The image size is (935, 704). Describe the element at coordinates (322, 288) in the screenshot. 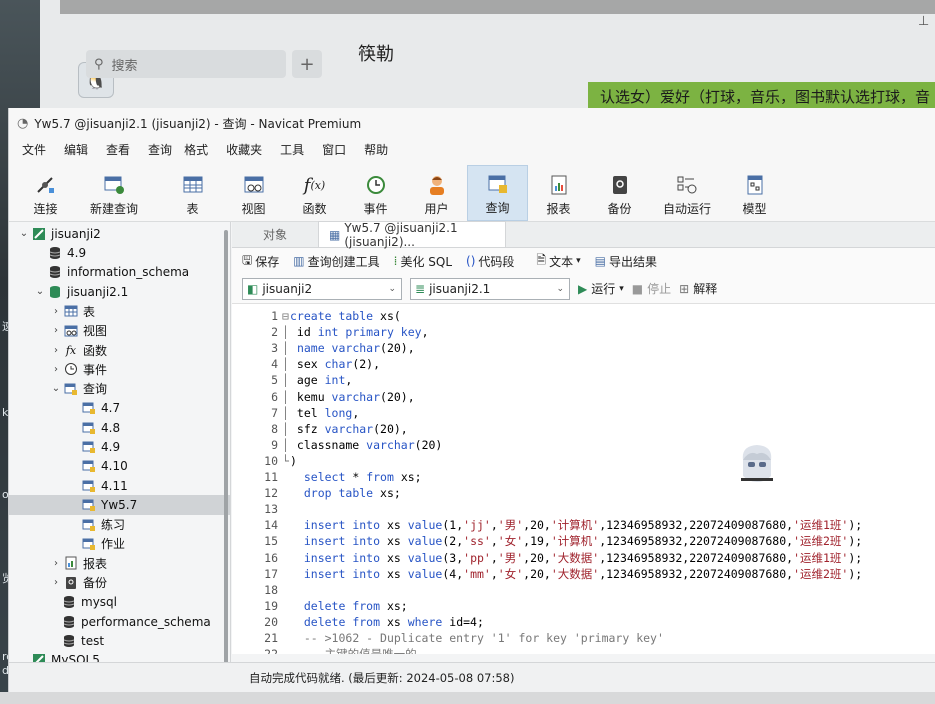

I see `connection-select: ◧ jisuanji2 ⌄` at that location.